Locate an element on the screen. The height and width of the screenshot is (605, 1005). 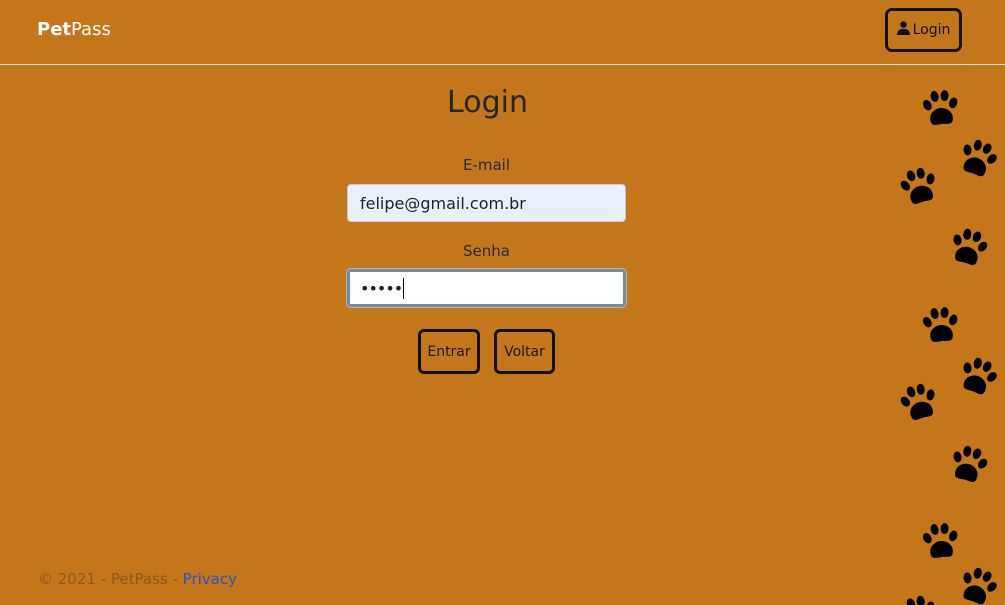
paw-print-icon is located at coordinates (949, 346).